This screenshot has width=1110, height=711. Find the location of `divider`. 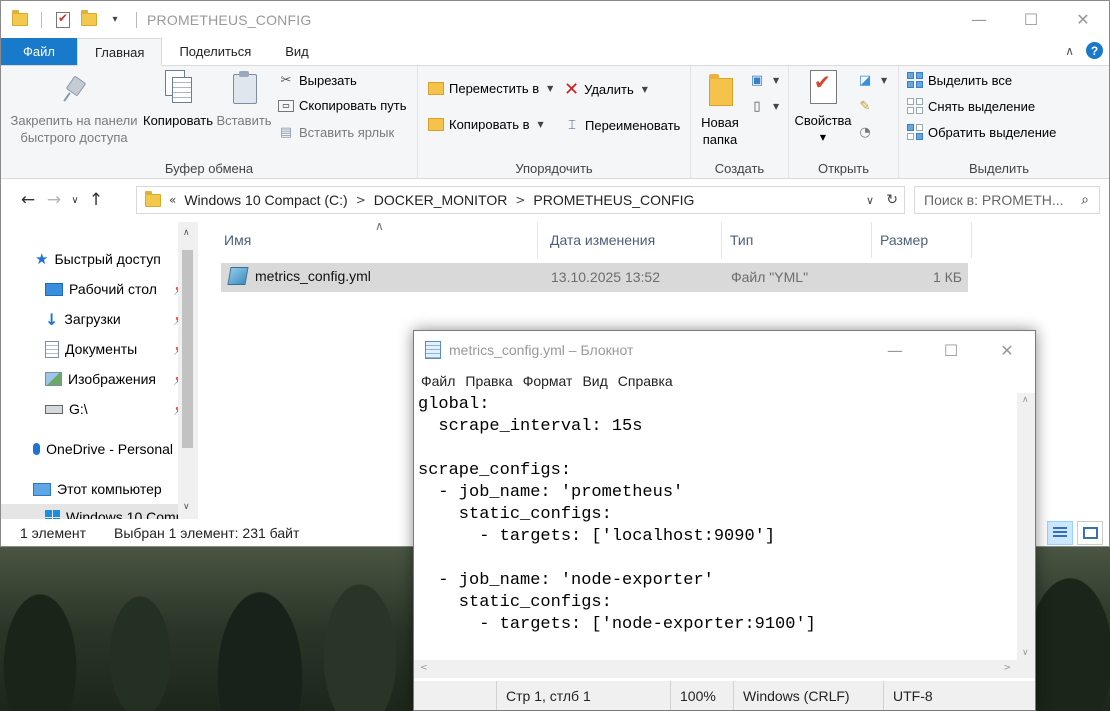

divider is located at coordinates (136, 19).